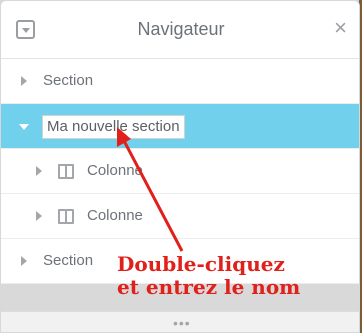 This screenshot has height=333, width=362. I want to click on annotation-line-1: Double-cliquez, so click(201, 264).